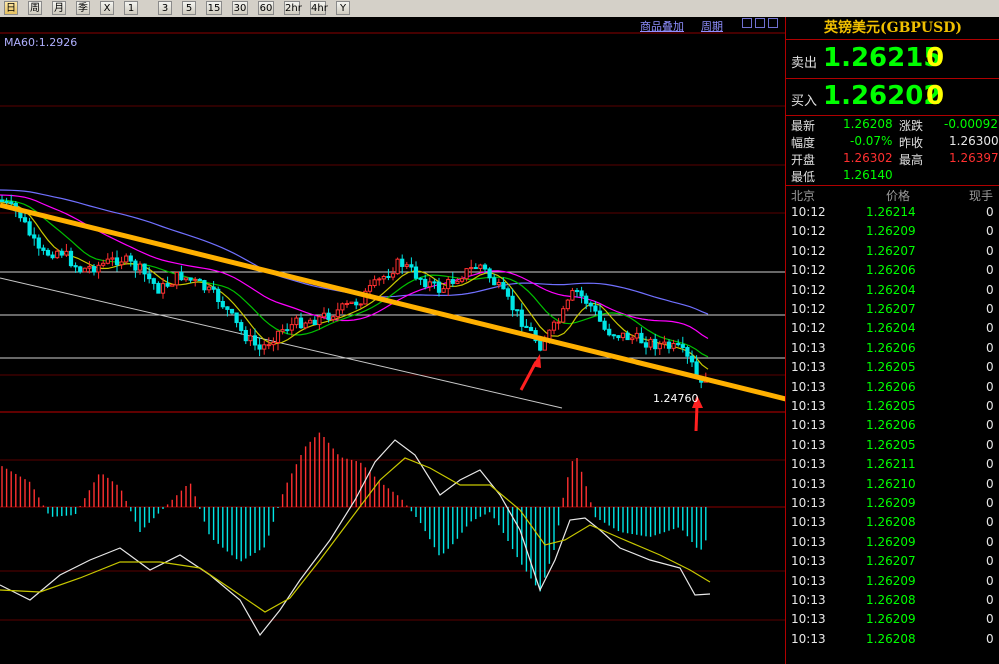 The height and width of the screenshot is (664, 999). I want to click on period-button: 月, so click(59, 8).